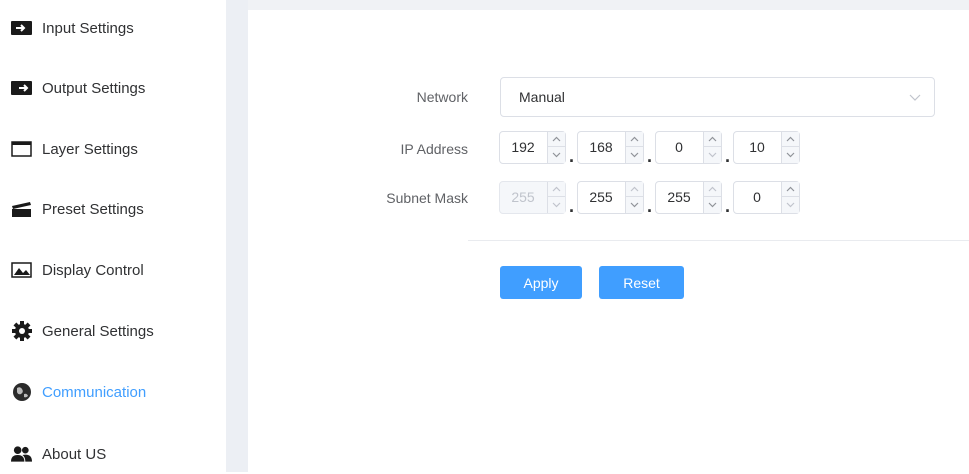 The height and width of the screenshot is (474, 969). Describe the element at coordinates (21, 149) in the screenshot. I see `window-icon` at that location.